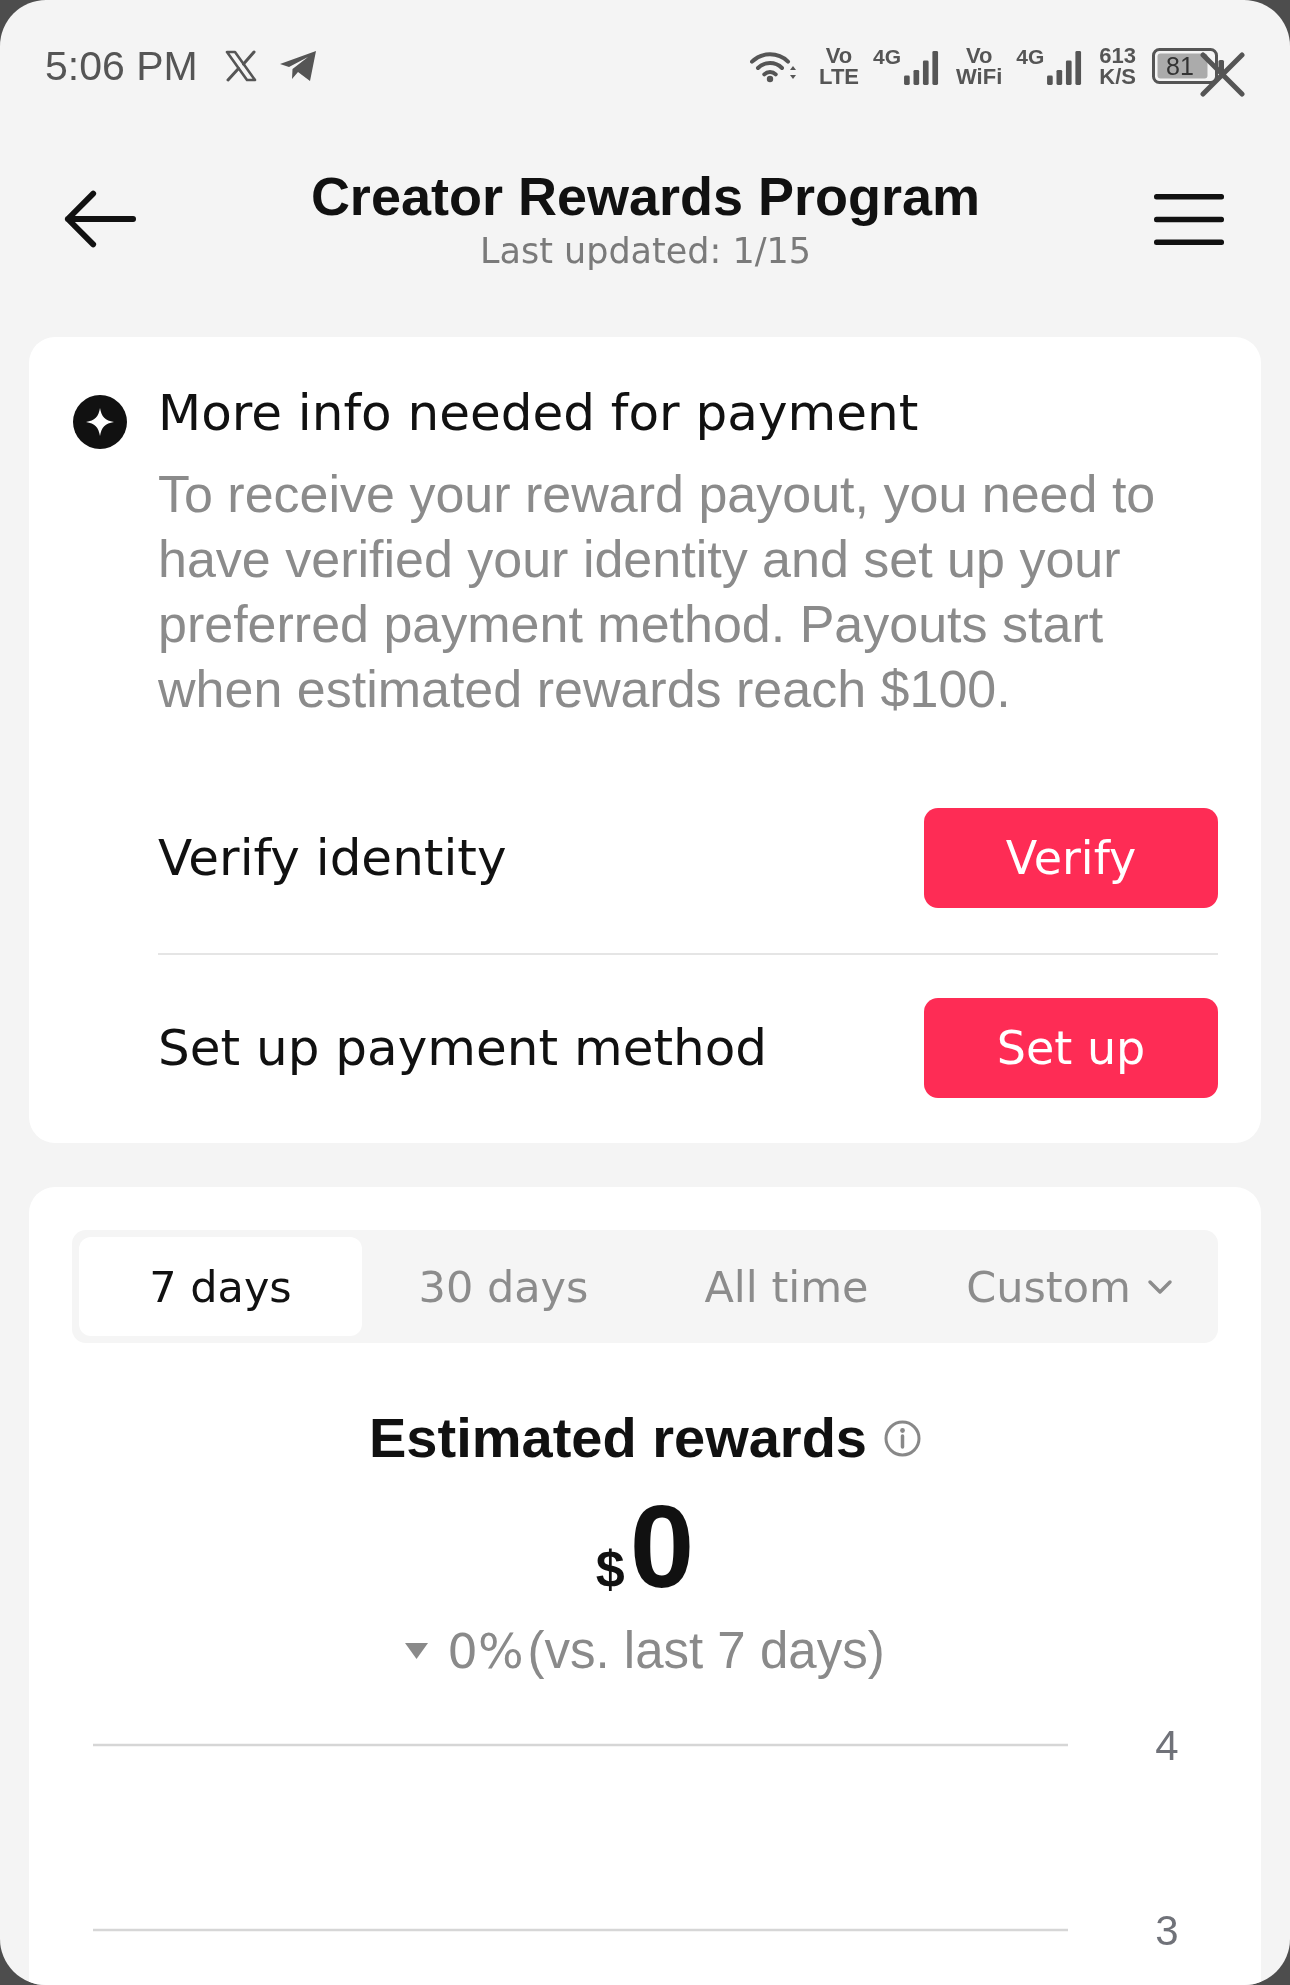 This screenshot has height=1985, width=1290. What do you see at coordinates (503, 1286) in the screenshot?
I see `period-tab: 30 days` at bounding box center [503, 1286].